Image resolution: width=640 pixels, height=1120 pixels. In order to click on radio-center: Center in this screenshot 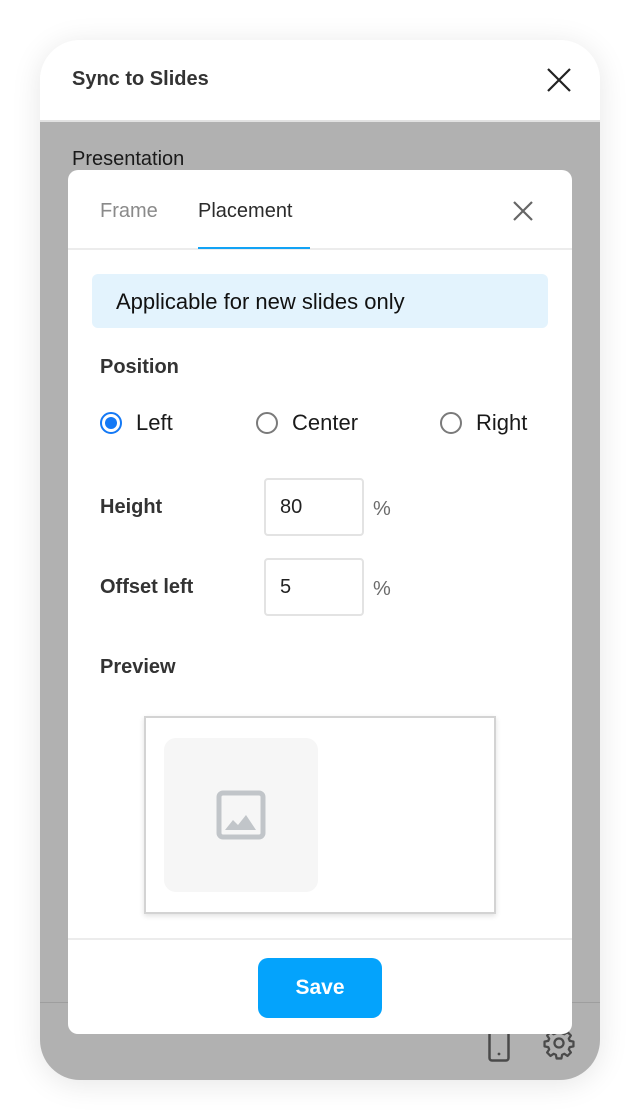, I will do `click(307, 423)`.